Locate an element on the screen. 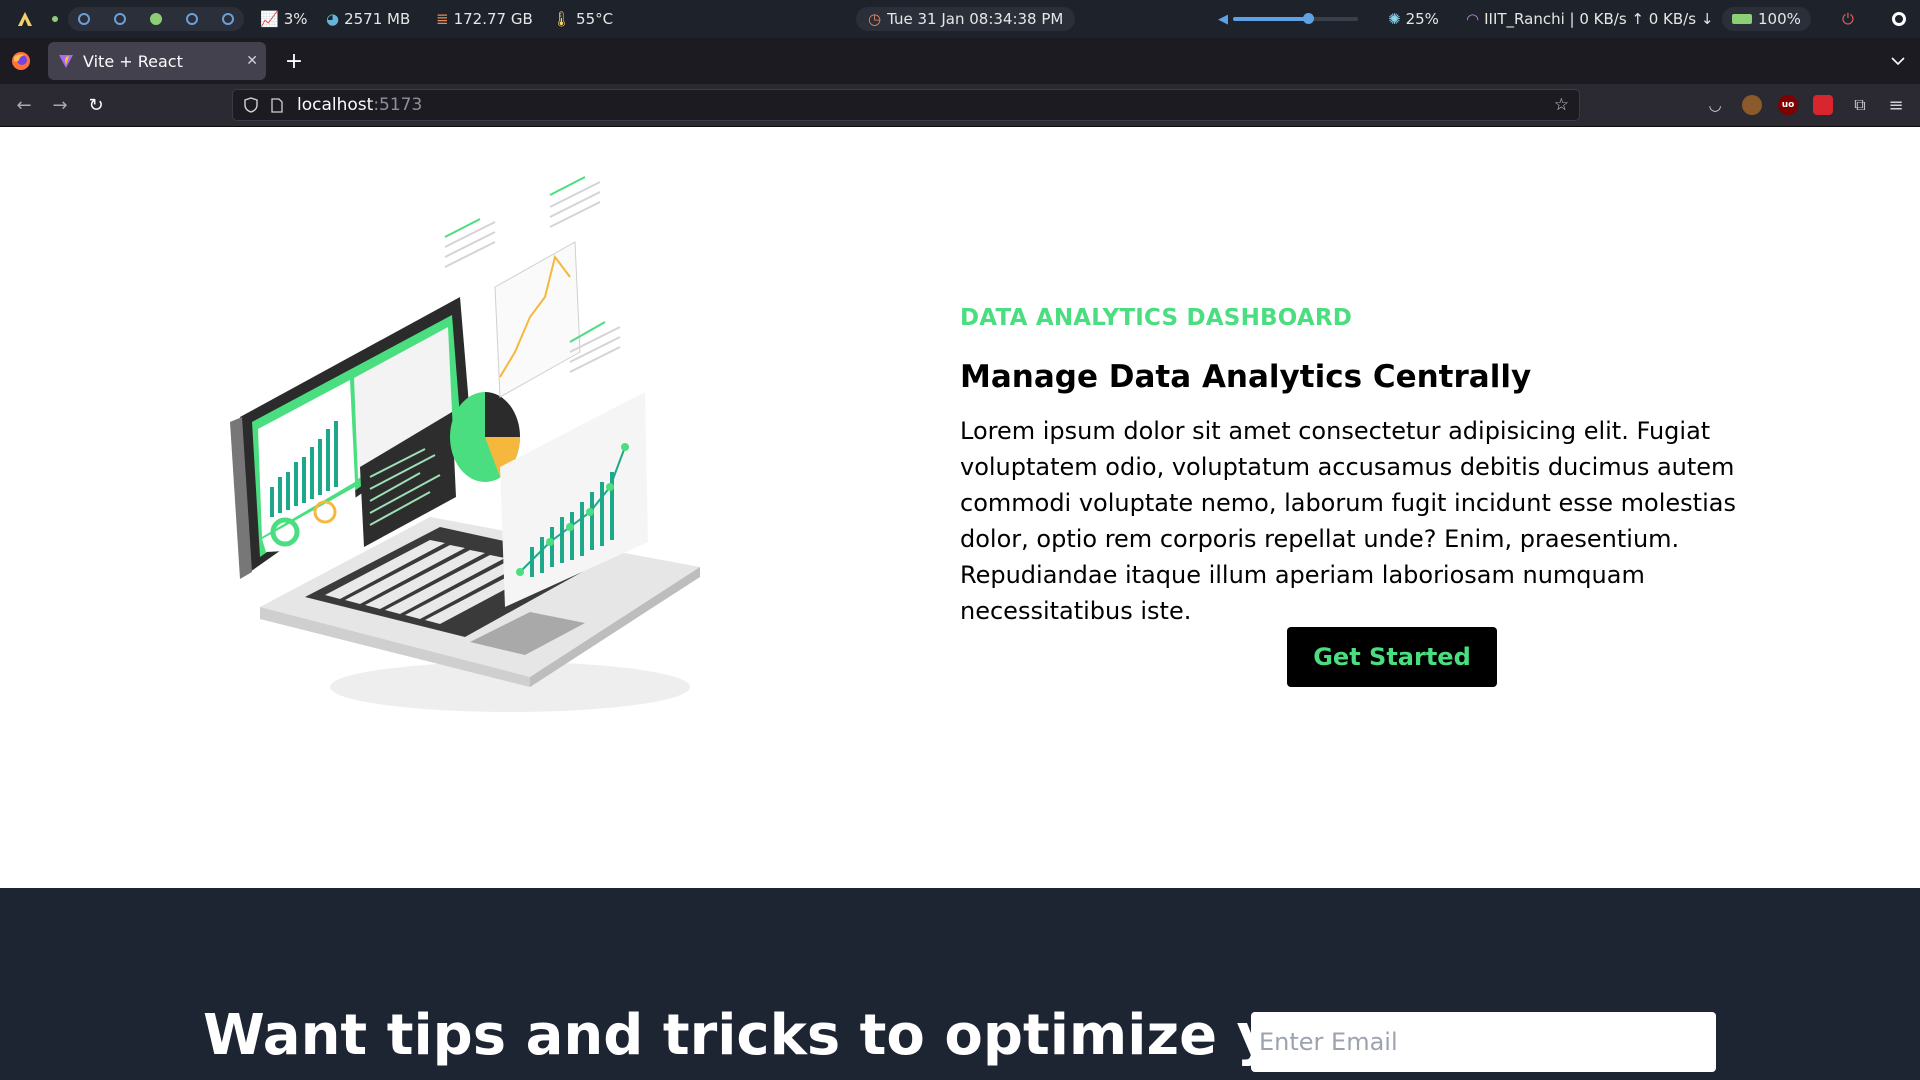 The image size is (1920, 1080). analytics-laptop-illustration is located at coordinates (465, 444).